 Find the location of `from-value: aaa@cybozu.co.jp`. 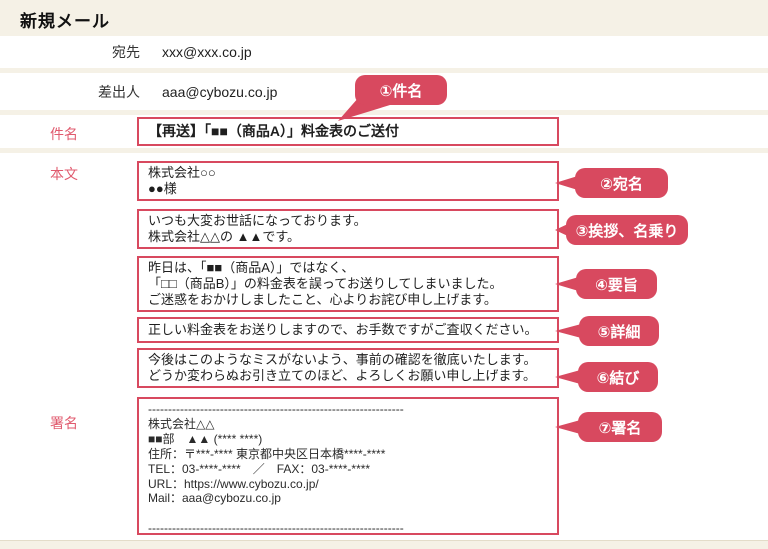

from-value: aaa@cybozu.co.jp is located at coordinates (219, 92).